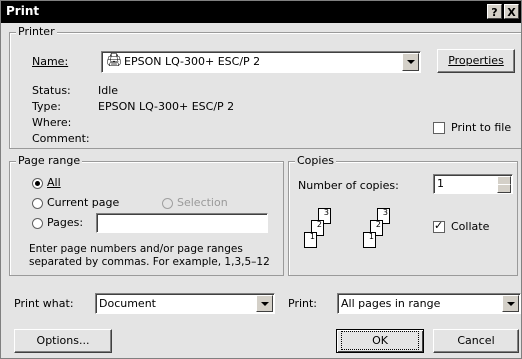  I want to click on comment-label: Comment:, so click(61, 138).